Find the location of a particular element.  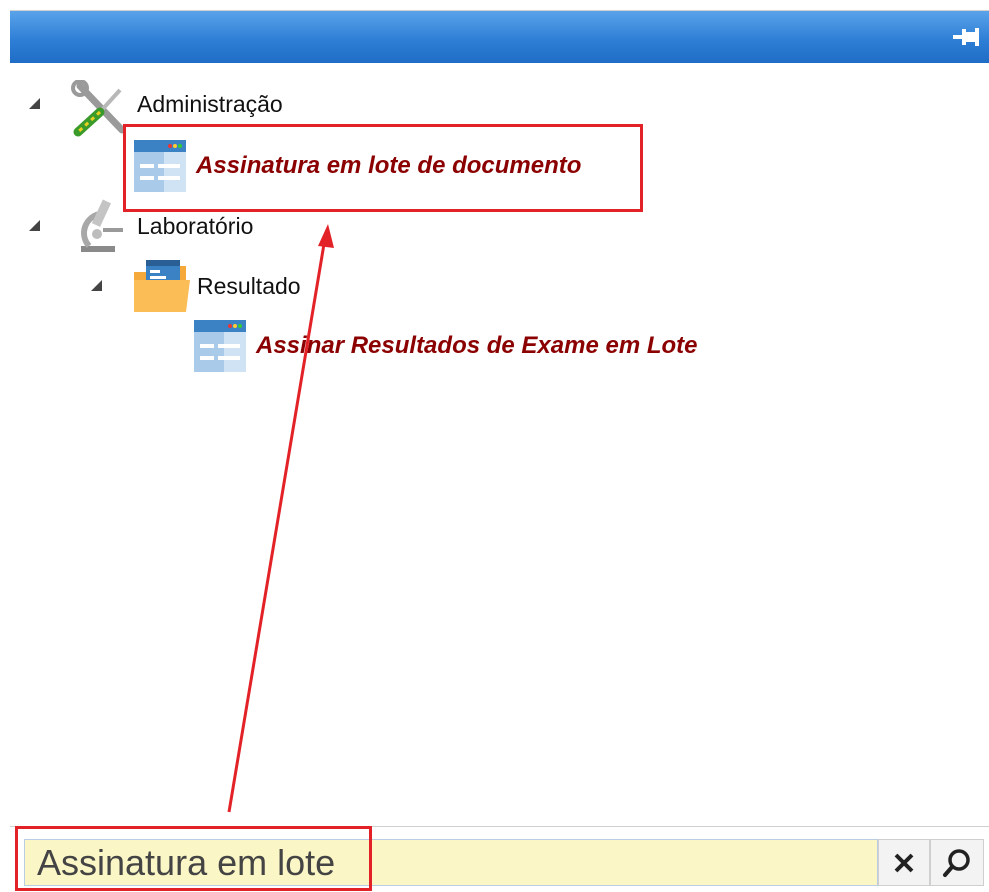

annotation-arrow is located at coordinates (280, 518).